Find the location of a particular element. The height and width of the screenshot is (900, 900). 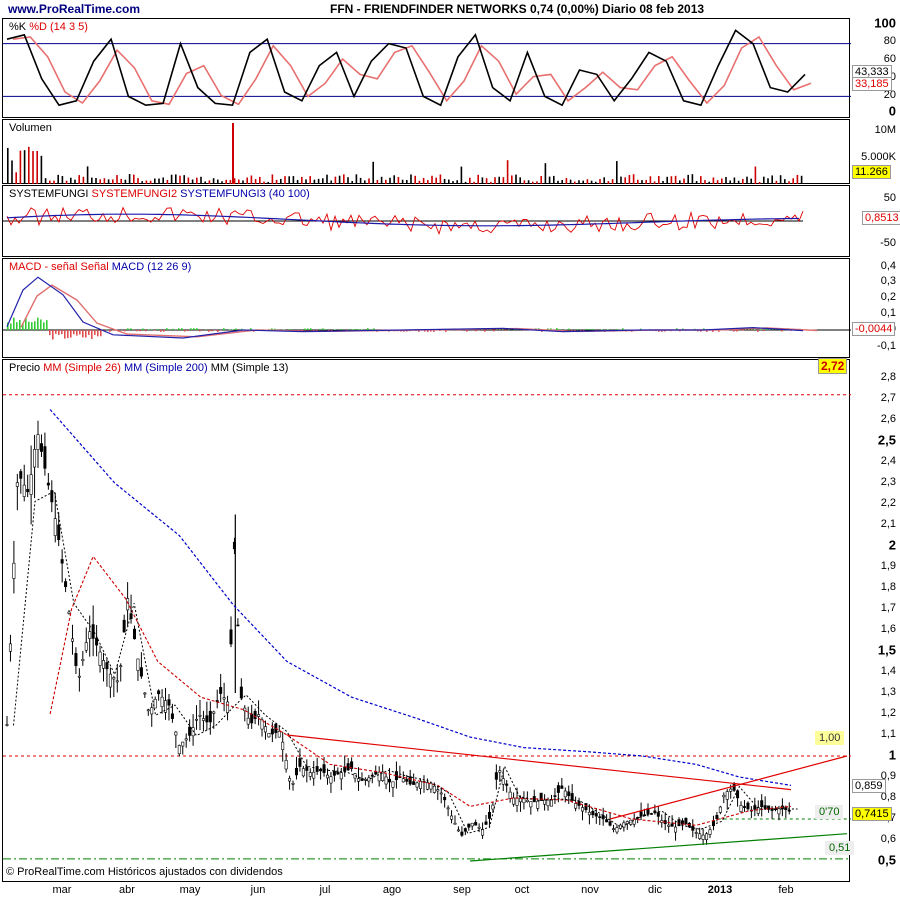

sma200-tag: 0,859 is located at coordinates (869, 786).